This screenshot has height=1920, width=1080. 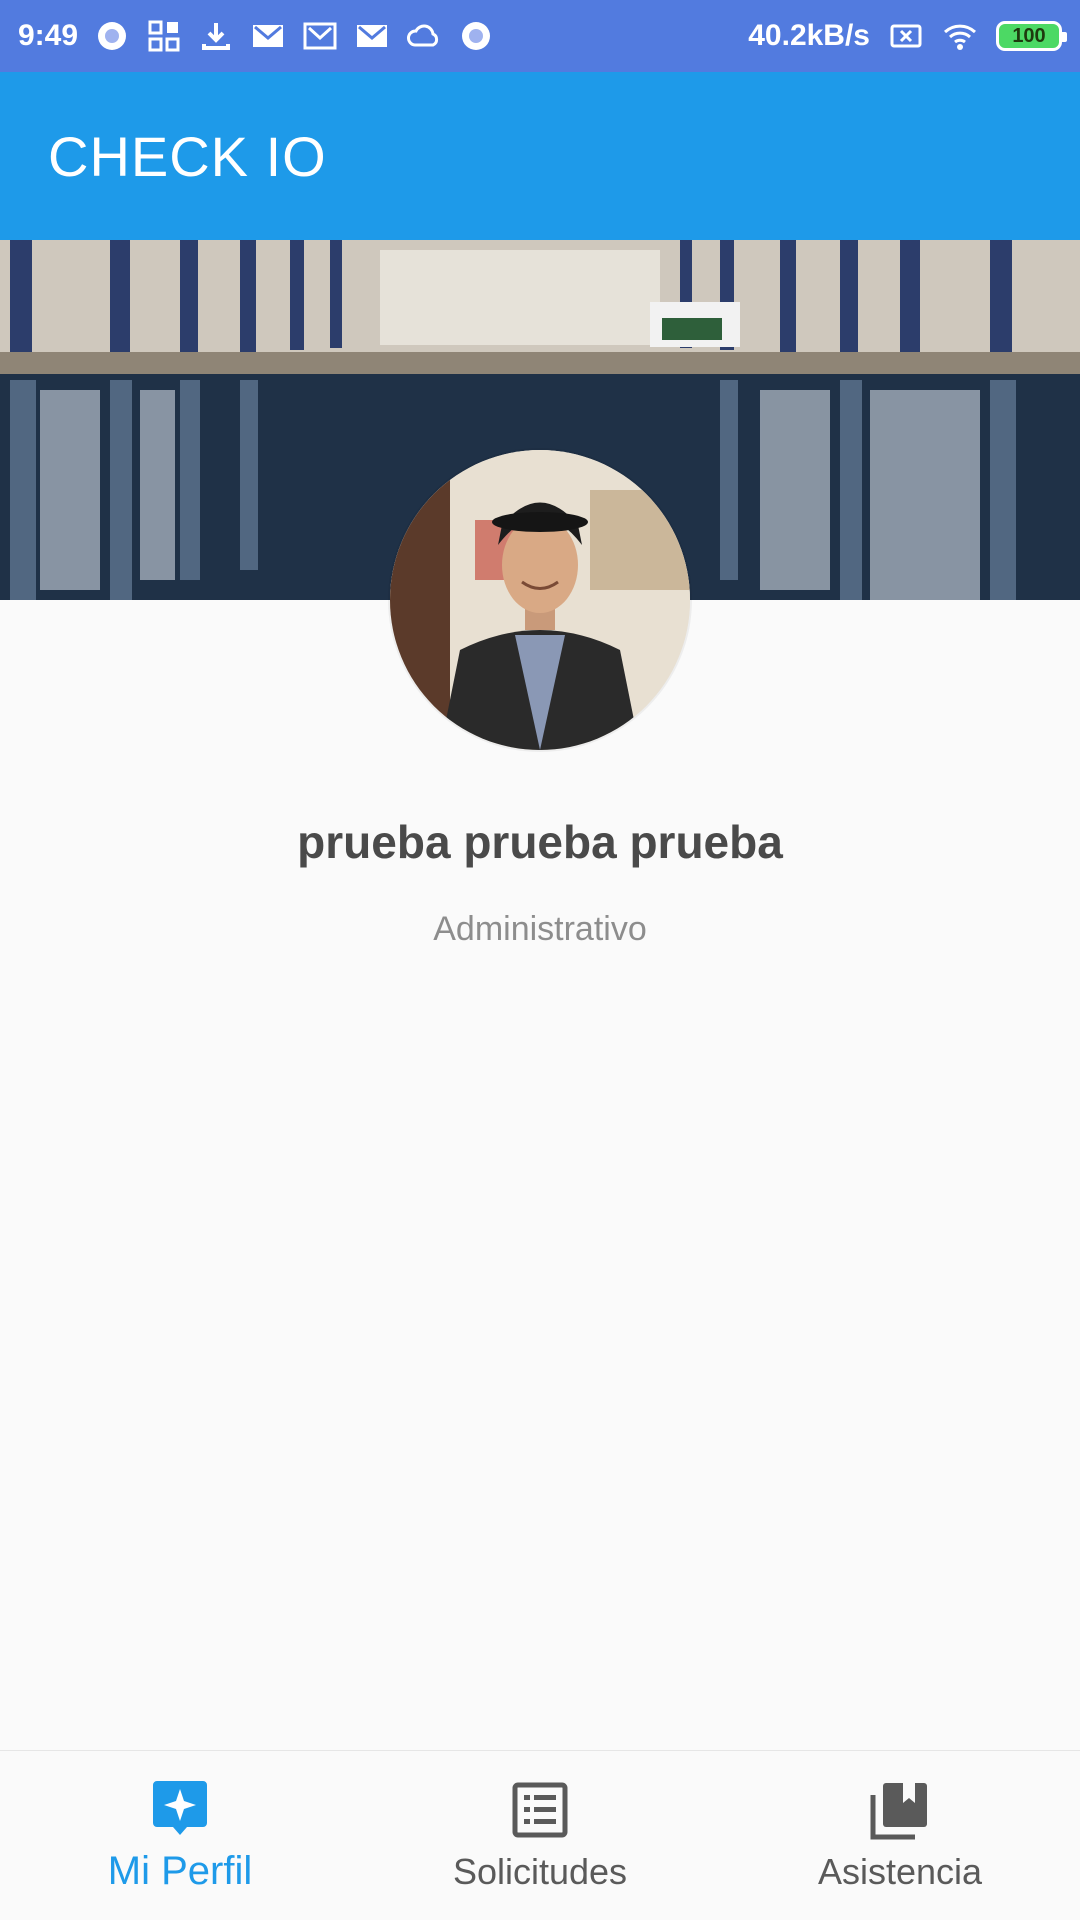 I want to click on nav-label-solicitudes: Solicitudes, so click(x=540, y=1871).